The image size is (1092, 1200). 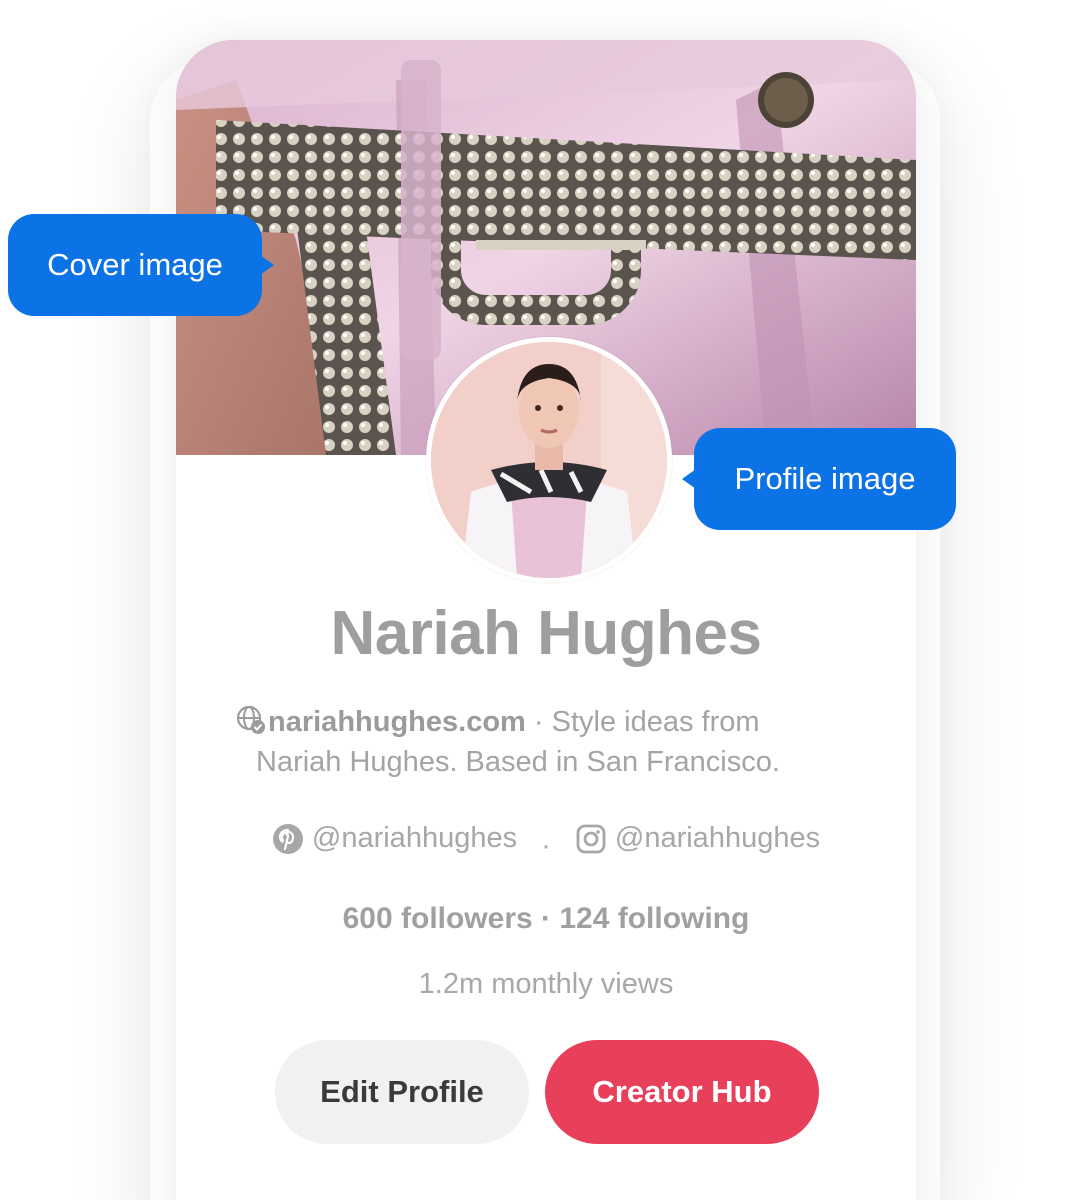 What do you see at coordinates (682, 1092) in the screenshot?
I see `creator-hub-button: Creator Hub` at bounding box center [682, 1092].